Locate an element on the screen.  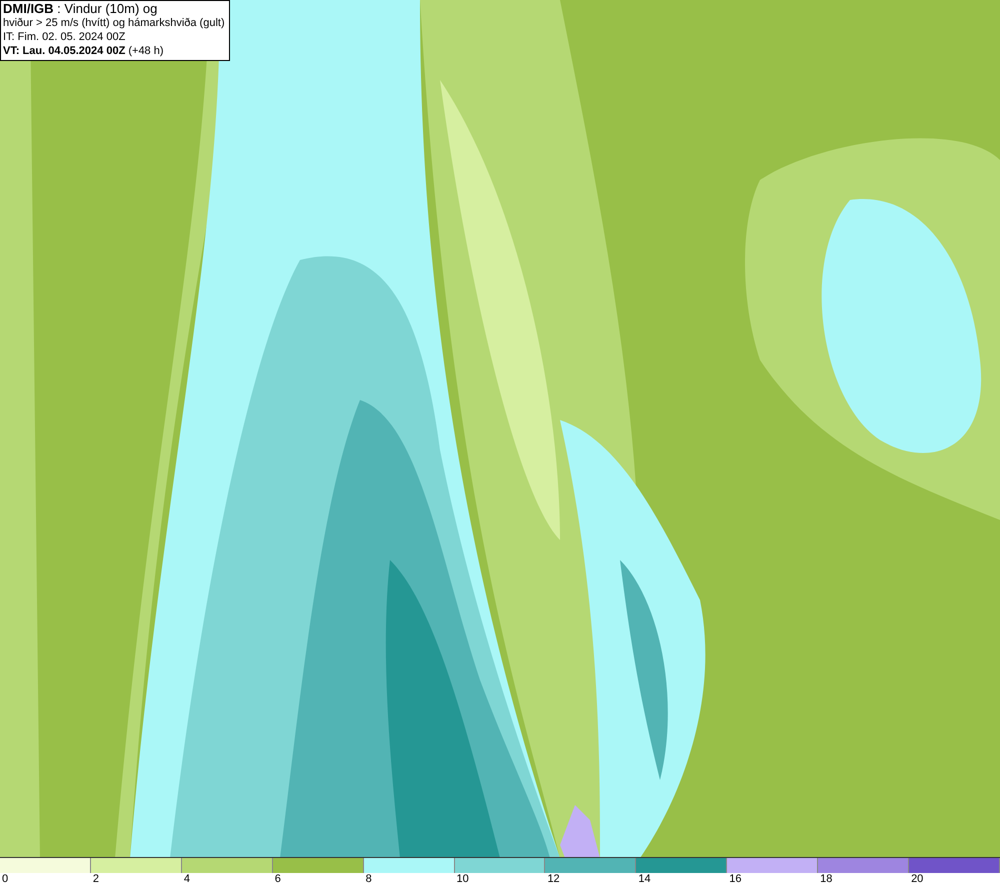
legend-tick-label: 20 is located at coordinates (917, 879).